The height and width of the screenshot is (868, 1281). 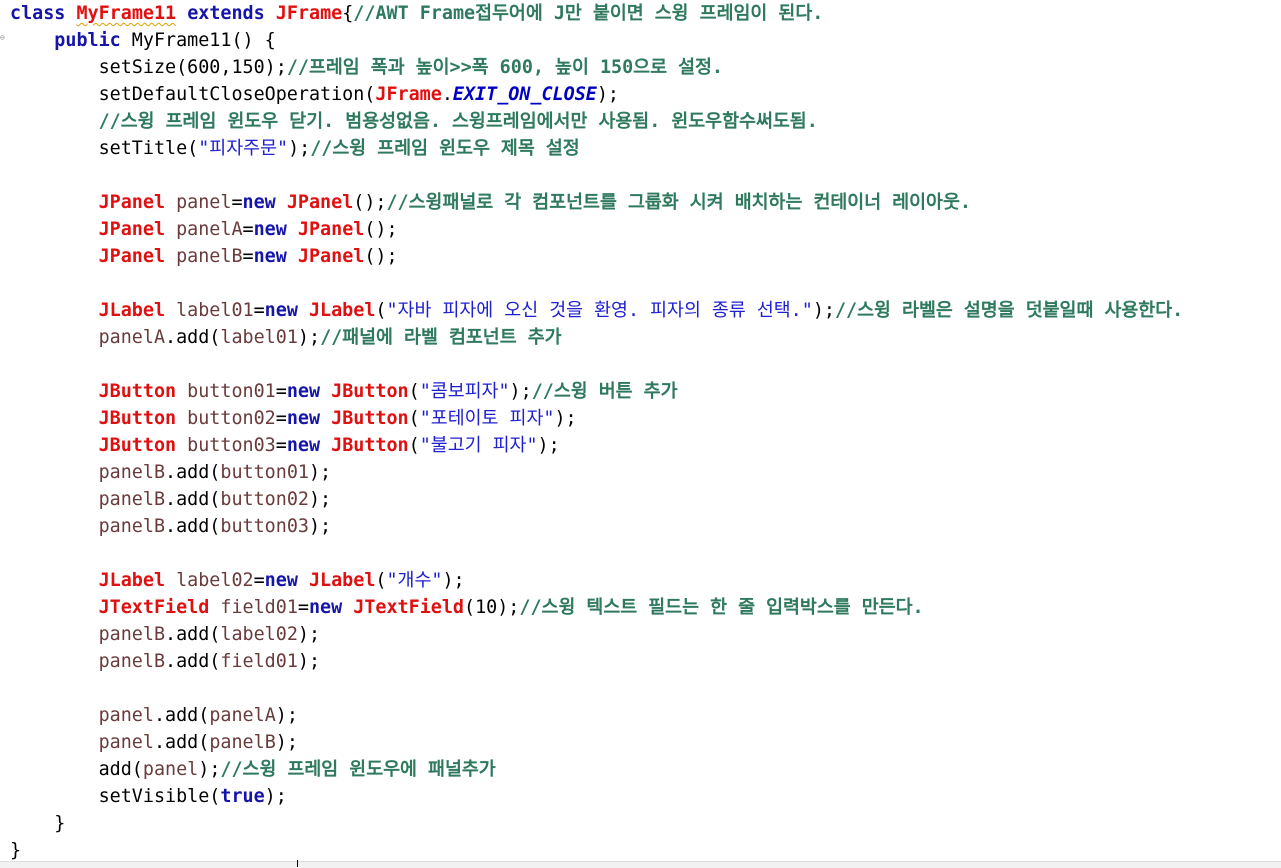 What do you see at coordinates (226, 13) in the screenshot?
I see `code-token: extends` at bounding box center [226, 13].